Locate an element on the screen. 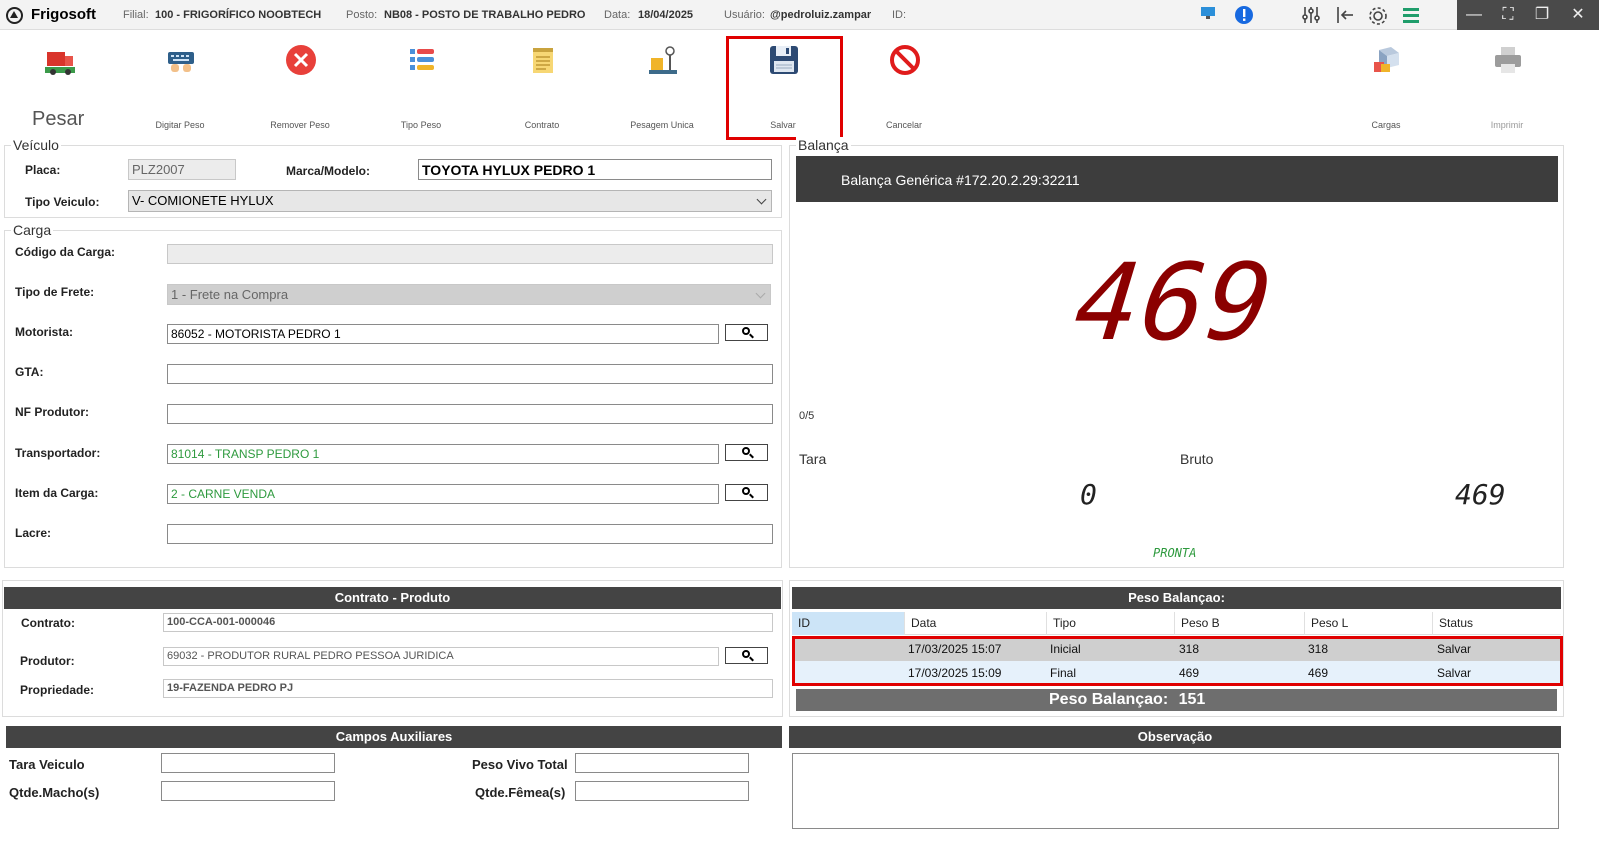  tipo-veiculo-select: V- COMIONETE HYLUX is located at coordinates (450, 201).